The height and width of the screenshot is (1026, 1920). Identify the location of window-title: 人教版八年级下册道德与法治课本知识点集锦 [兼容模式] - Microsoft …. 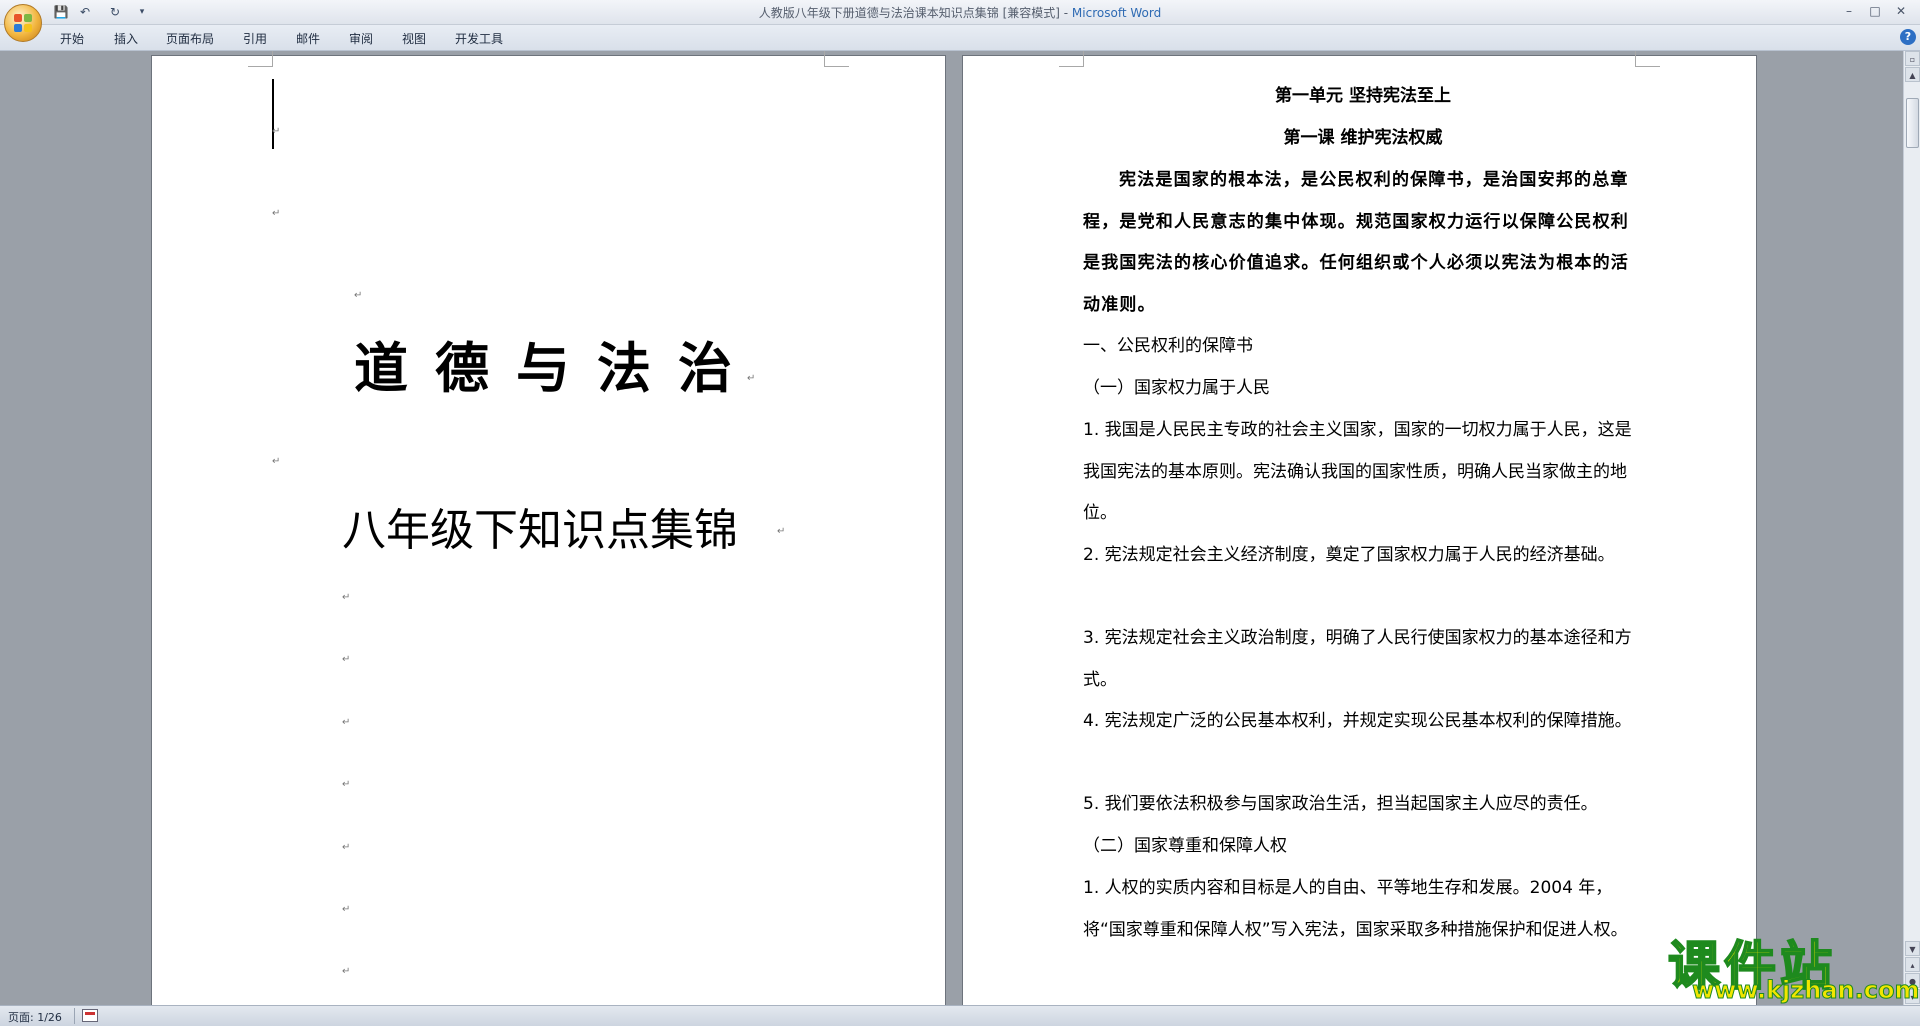
(960, 12).